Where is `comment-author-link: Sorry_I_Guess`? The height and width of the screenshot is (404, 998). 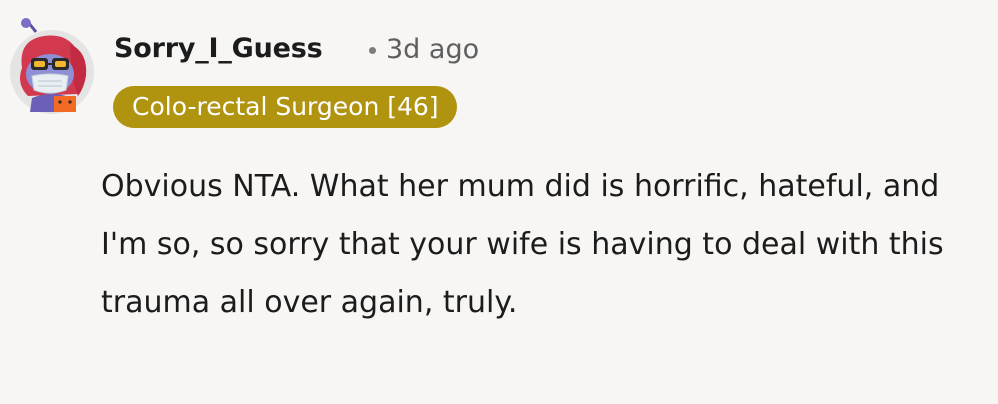
comment-author-link: Sorry_I_Guess is located at coordinates (218, 48).